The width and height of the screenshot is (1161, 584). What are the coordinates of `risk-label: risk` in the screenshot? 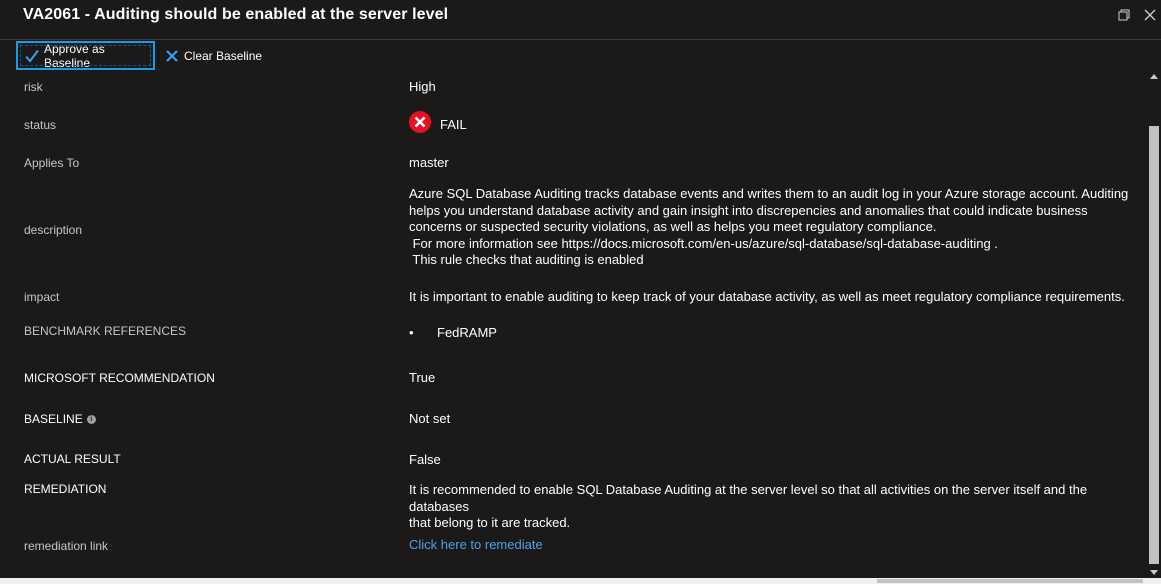 It's located at (33, 87).